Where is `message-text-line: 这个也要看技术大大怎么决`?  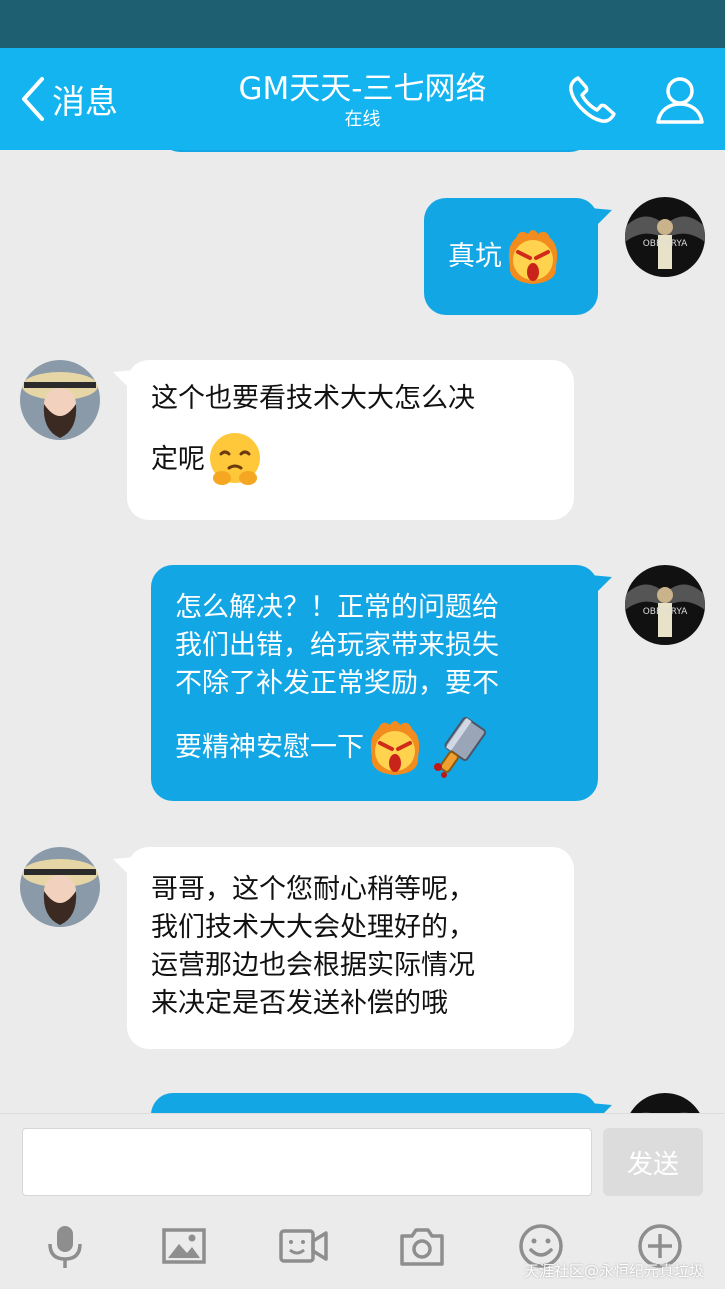
message-text-line: 这个也要看技术大大怎么决 is located at coordinates (313, 398).